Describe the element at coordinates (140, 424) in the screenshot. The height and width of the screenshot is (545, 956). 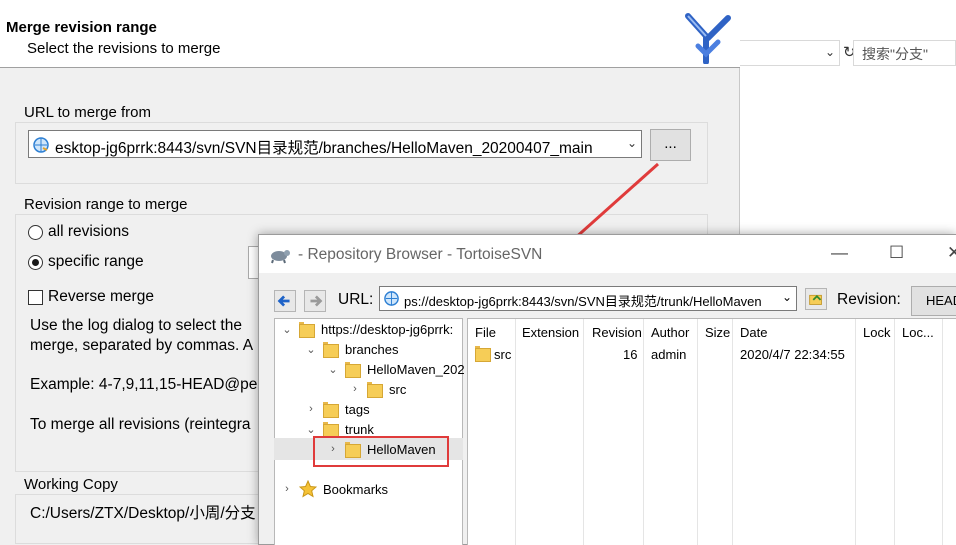
I see `reintegrate-text: To merge all revisions (reintegra` at that location.